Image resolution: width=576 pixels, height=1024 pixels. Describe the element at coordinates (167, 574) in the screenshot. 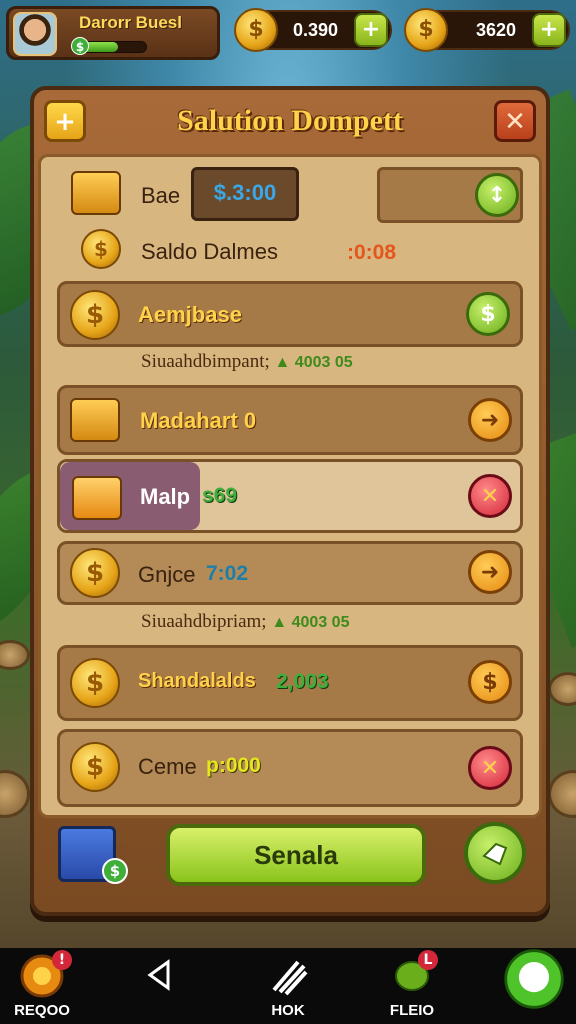

I see `row-label: Gnjce` at that location.